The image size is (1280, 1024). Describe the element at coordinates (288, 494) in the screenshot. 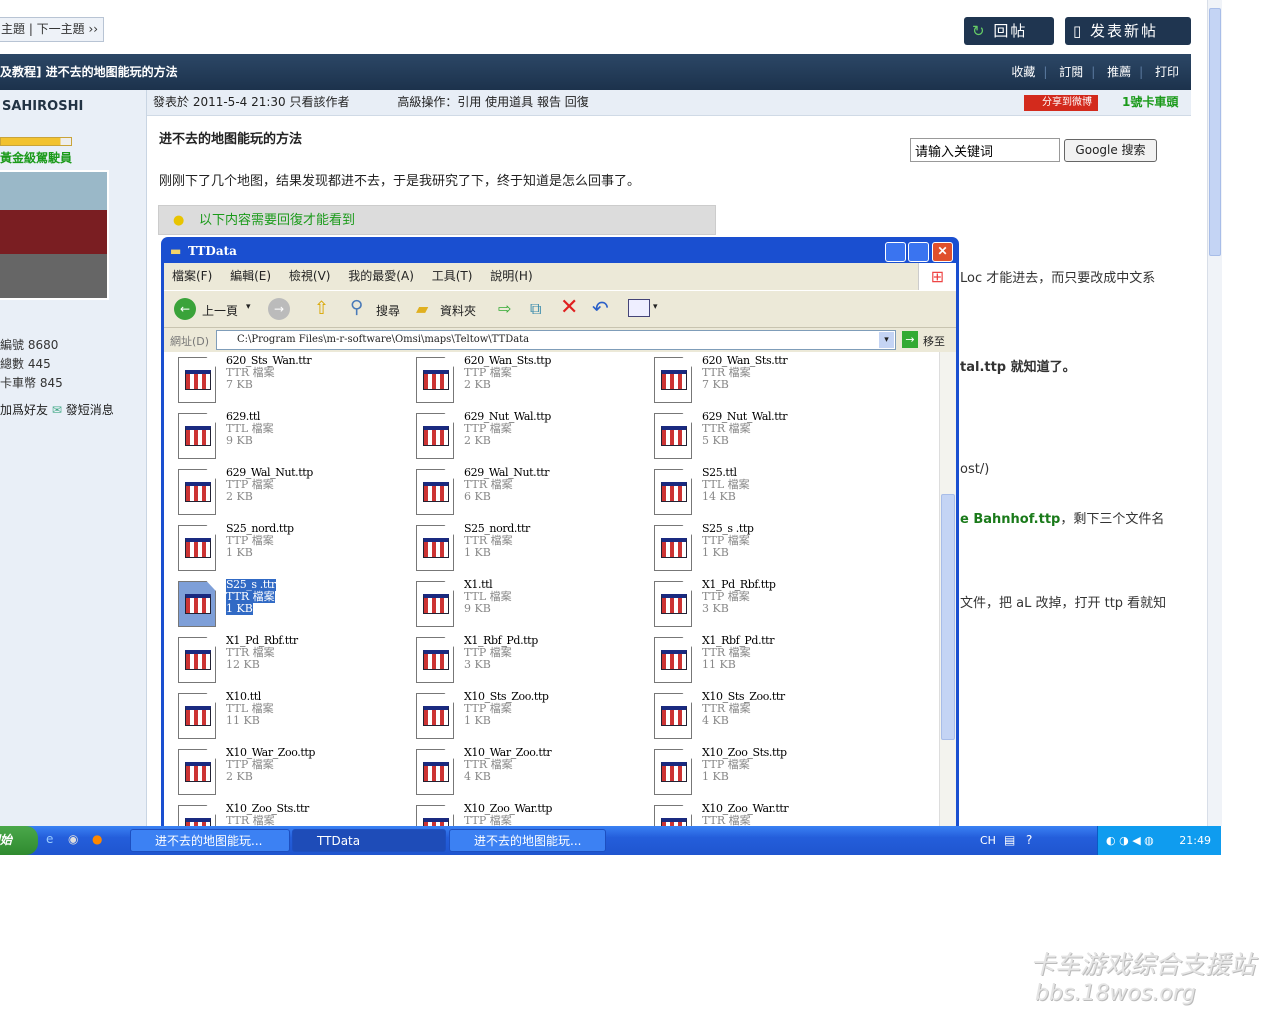

I see `file-item: 629_Wal_Nut.ttp TTP 檔案 2 KB` at that location.